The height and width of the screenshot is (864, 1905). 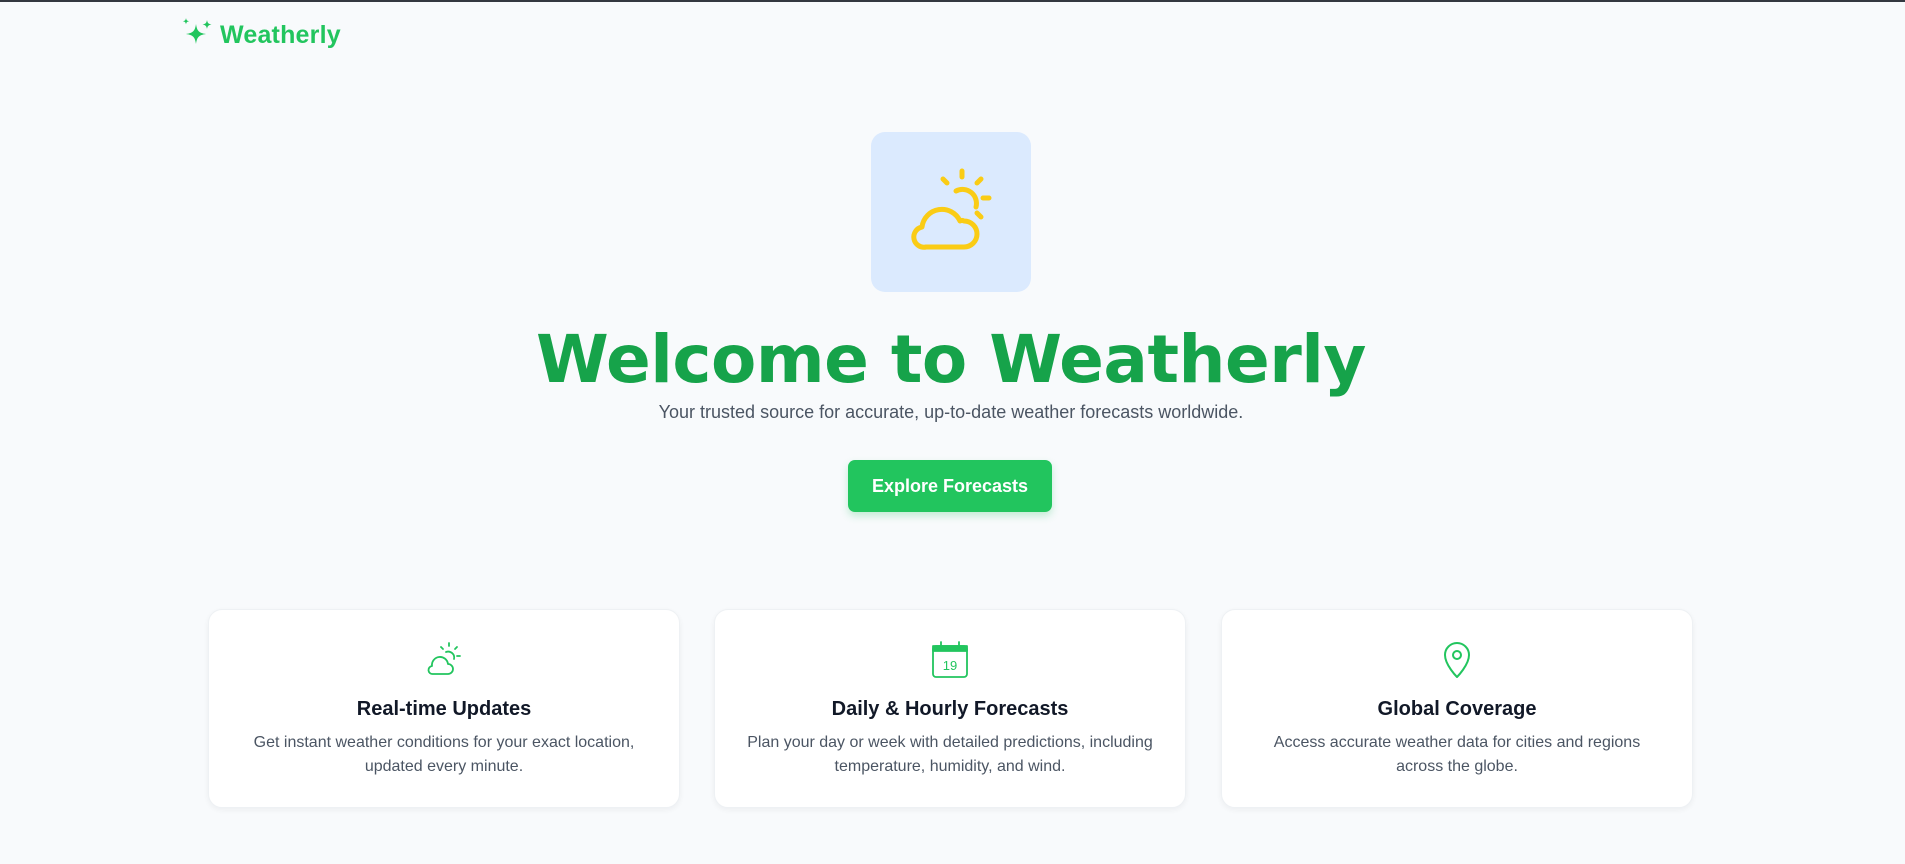 What do you see at coordinates (950, 486) in the screenshot?
I see `explore-forecasts-button: Explore Forecasts` at bounding box center [950, 486].